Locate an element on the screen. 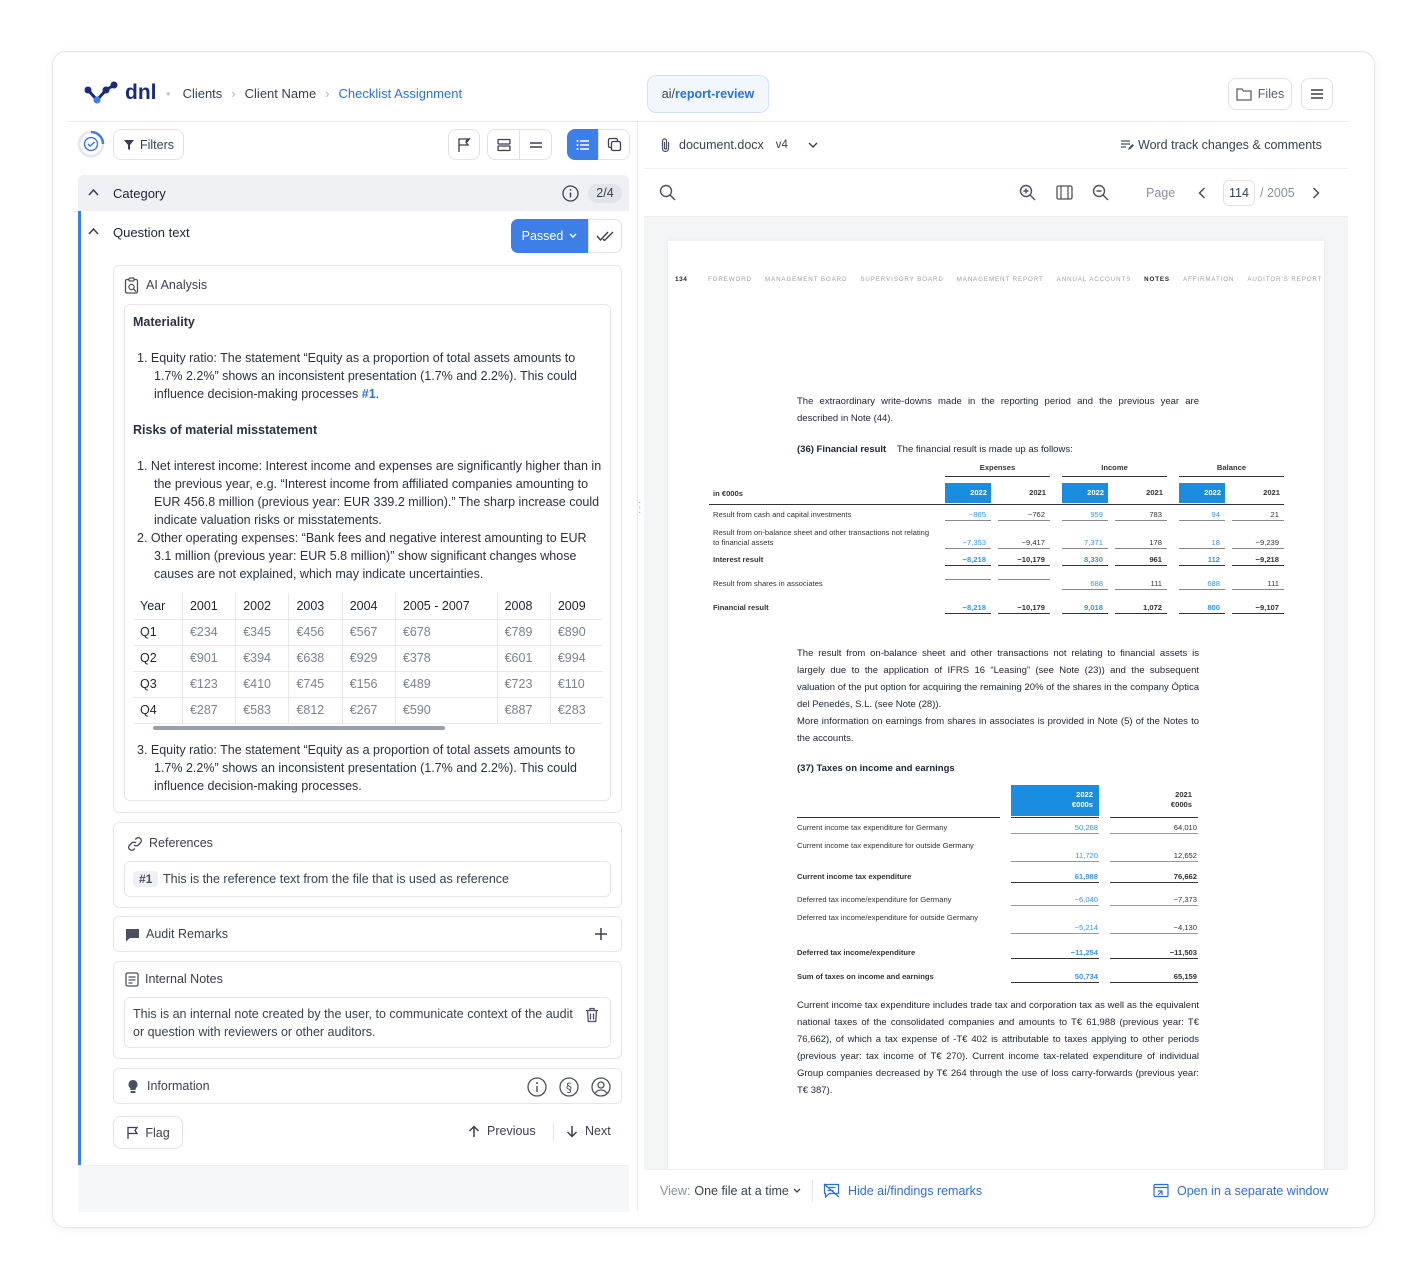 Image resolution: width=1427 pixels, height=1280 pixels. tax-col-head-2021: 2021 €000s is located at coordinates (1154, 800).